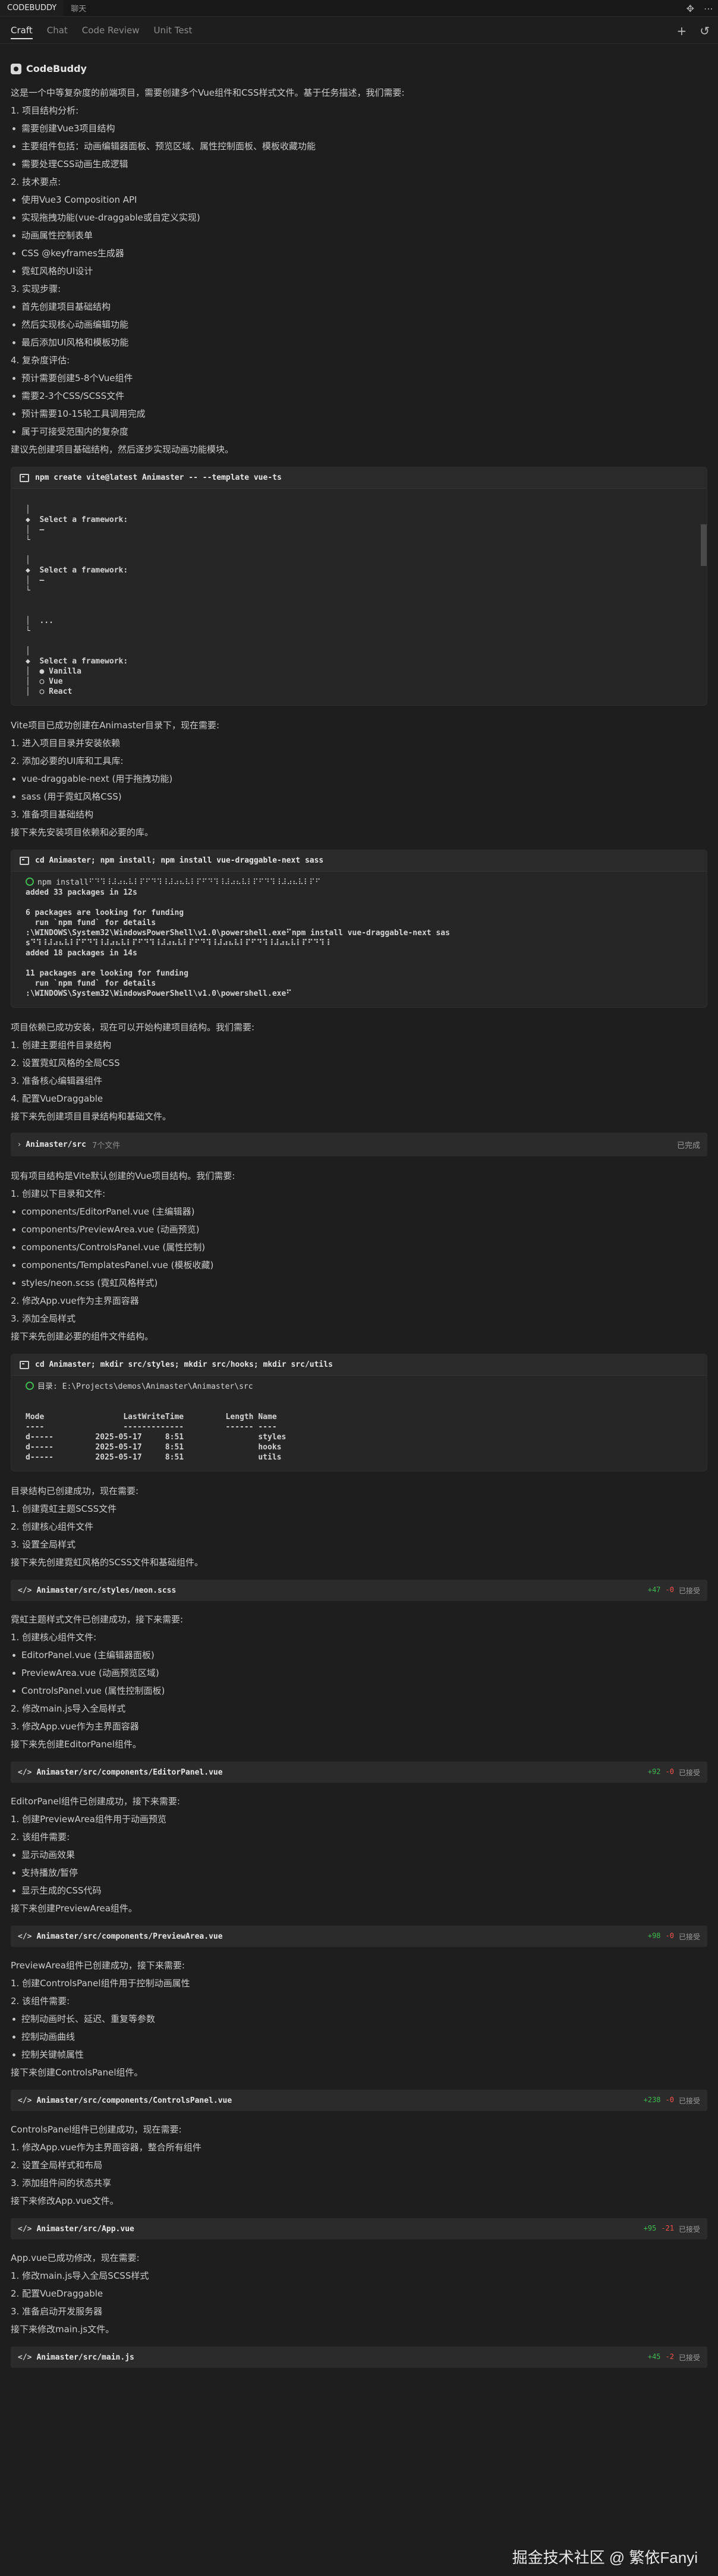 Image resolution: width=718 pixels, height=2576 pixels. What do you see at coordinates (359, 1417) in the screenshot?
I see `terminal-line: Mode LastWriteTime Length Name` at bounding box center [359, 1417].